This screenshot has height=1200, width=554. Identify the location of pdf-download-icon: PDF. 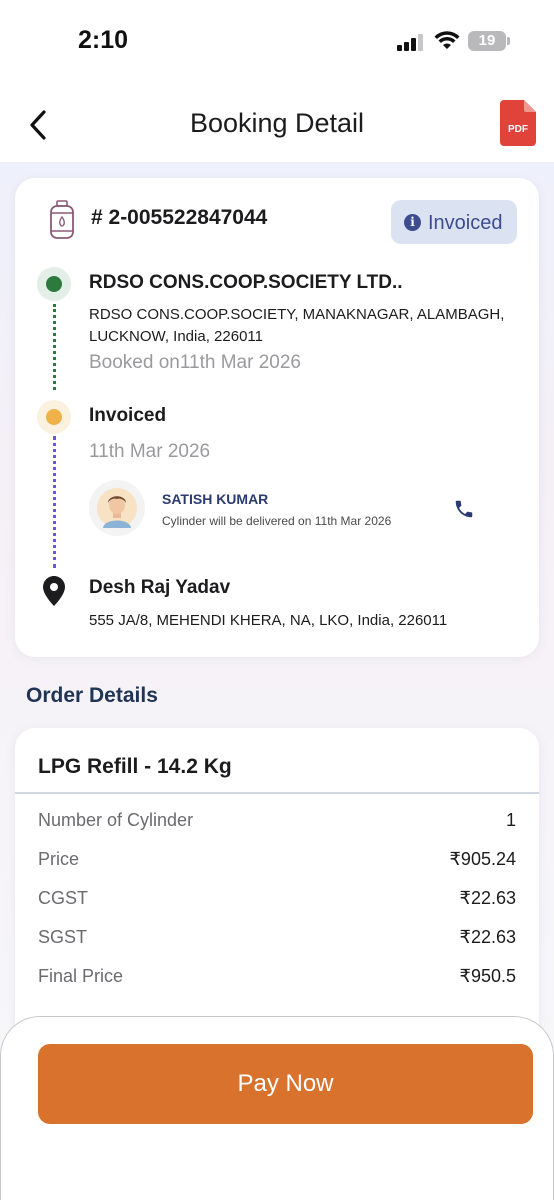
(518, 123).